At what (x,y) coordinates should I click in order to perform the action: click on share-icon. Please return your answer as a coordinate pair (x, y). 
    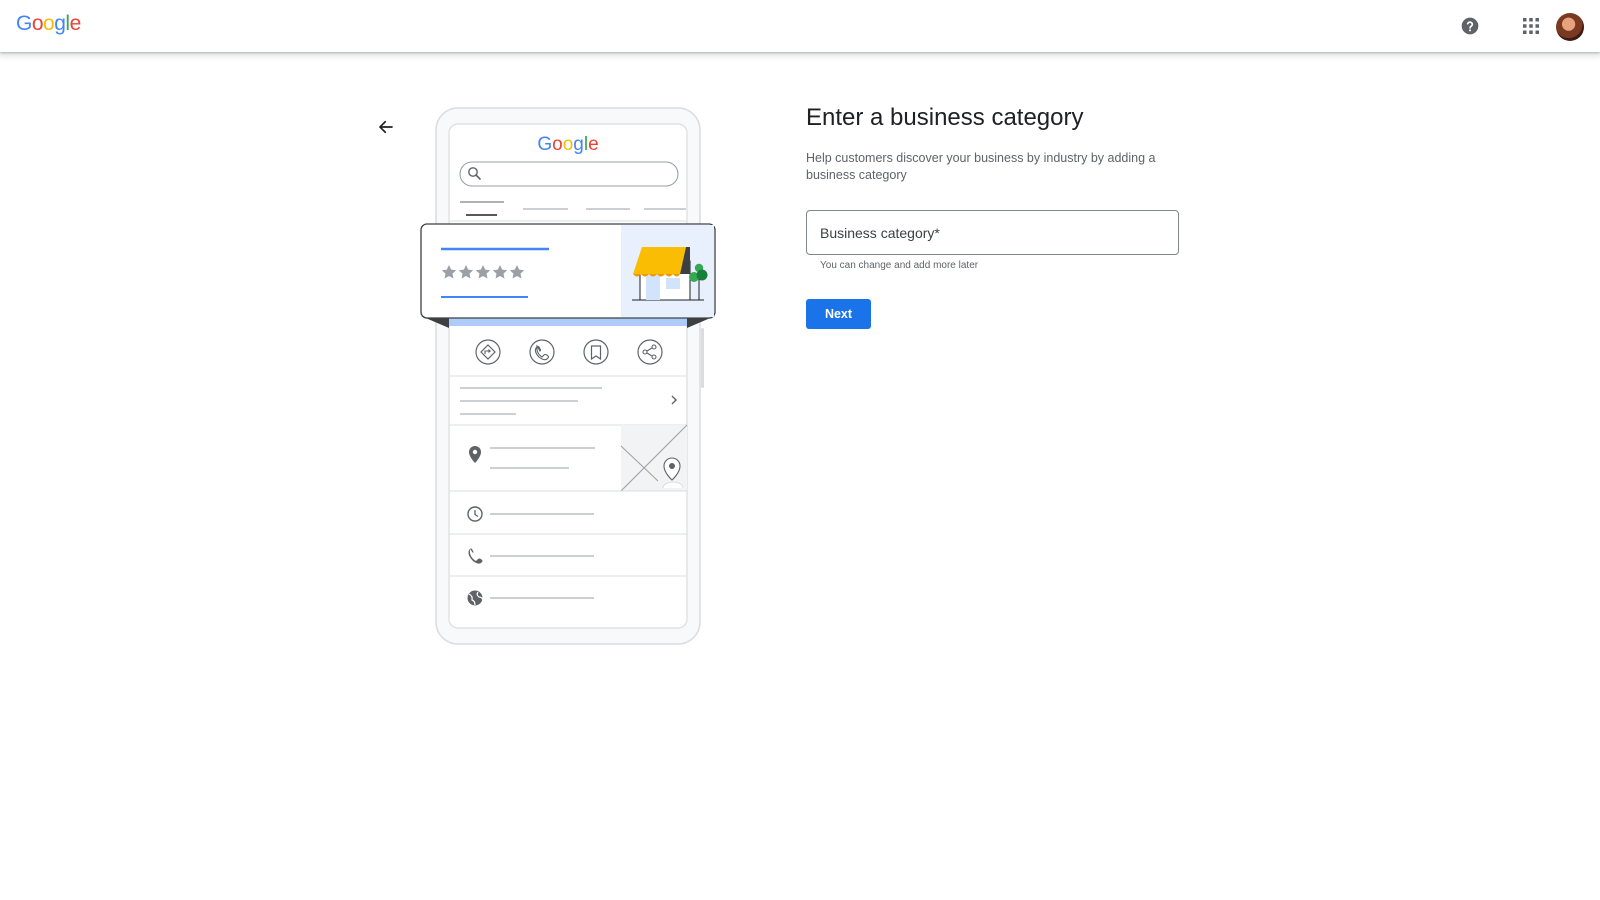
    Looking at the image, I should click on (650, 352).